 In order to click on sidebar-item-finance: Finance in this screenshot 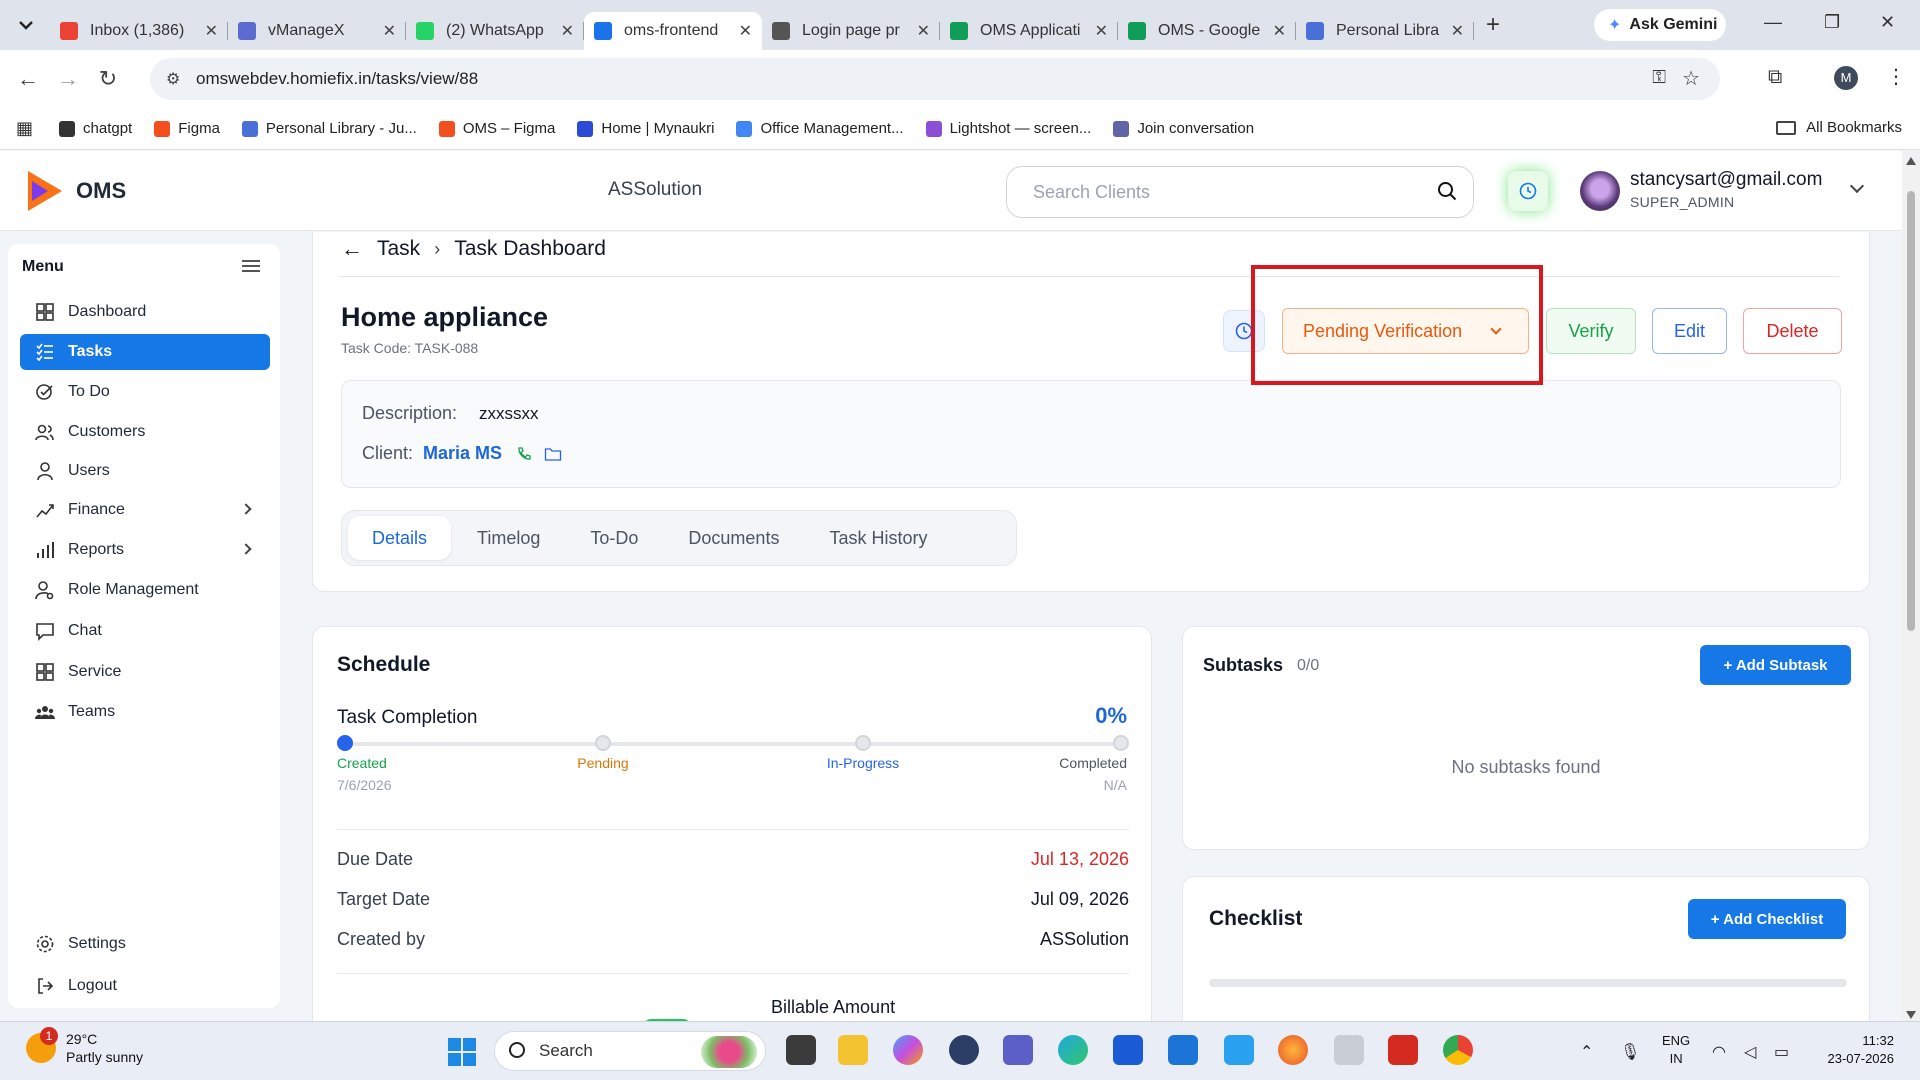, I will do `click(145, 510)`.